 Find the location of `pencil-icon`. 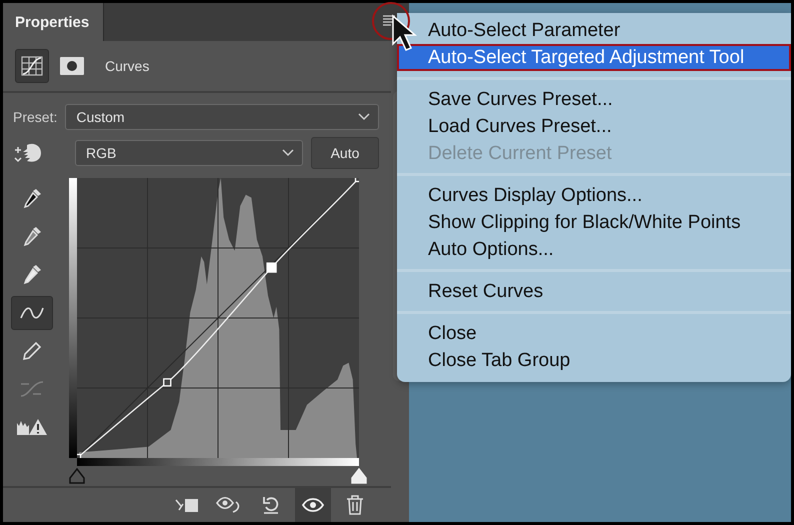

pencil-icon is located at coordinates (32, 351).